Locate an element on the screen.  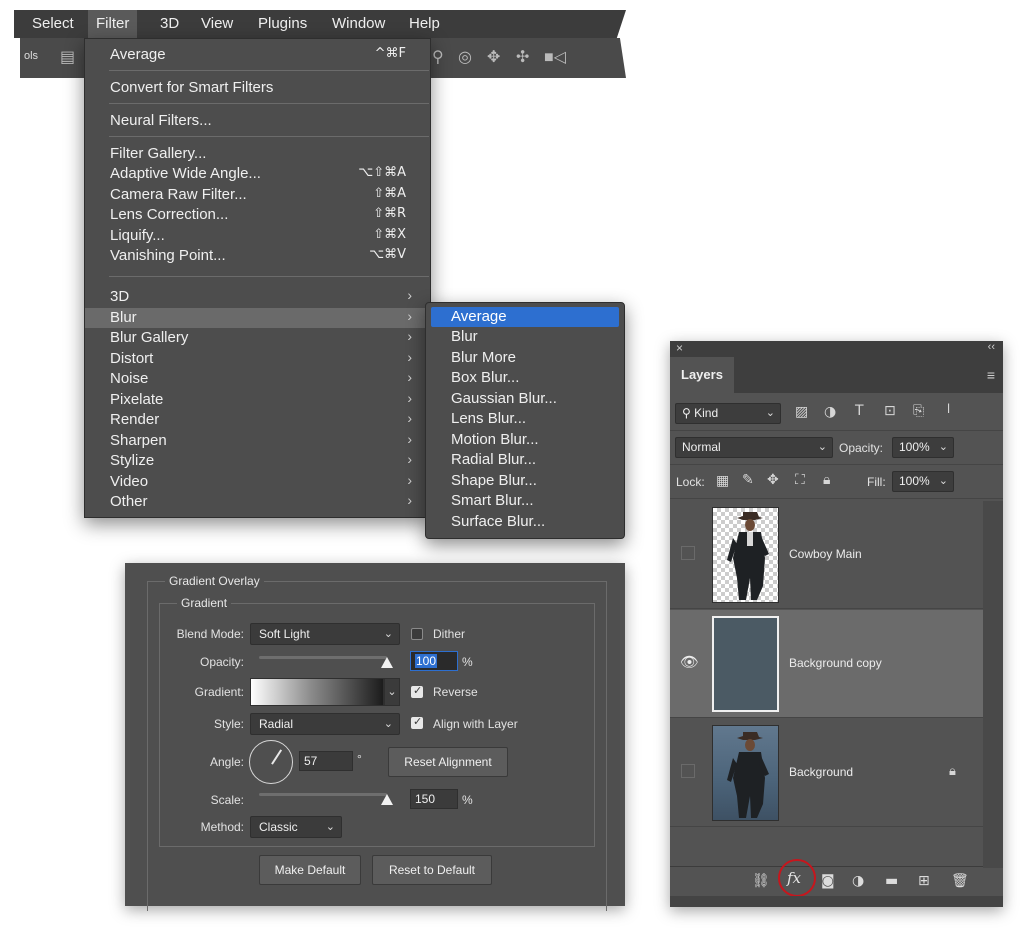
layer-opacity-field: 100% ⌄ is located at coordinates (923, 447).